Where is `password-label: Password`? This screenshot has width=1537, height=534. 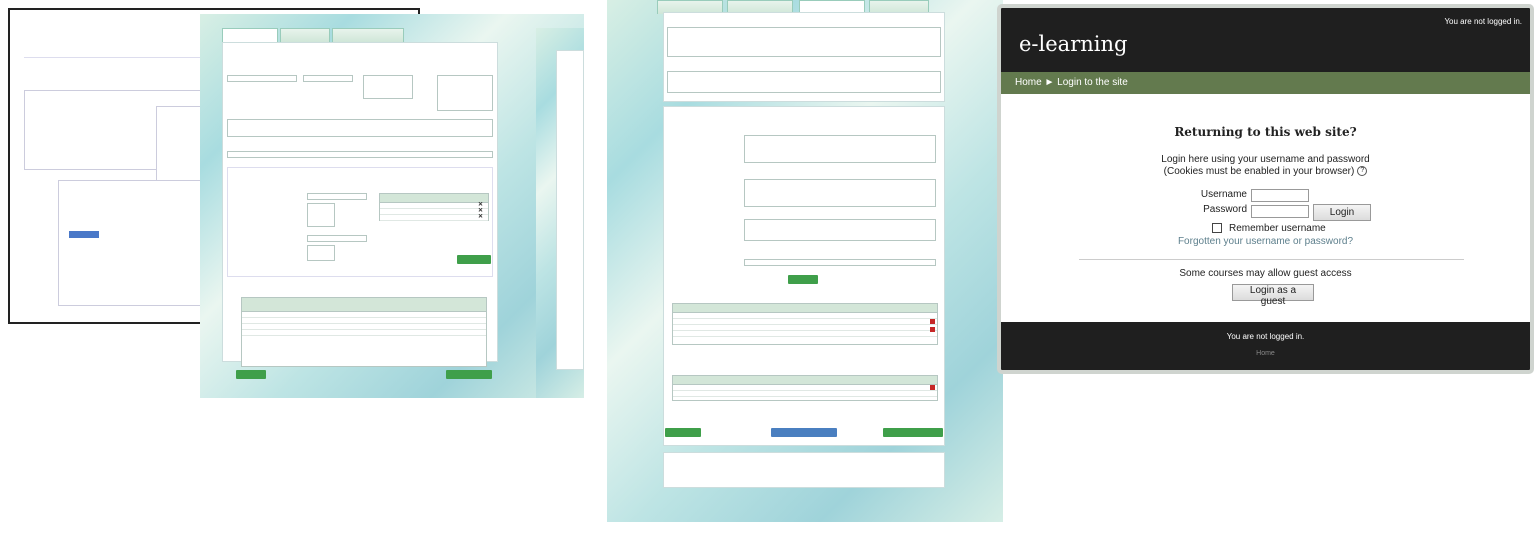 password-label: Password is located at coordinates (1225, 209).